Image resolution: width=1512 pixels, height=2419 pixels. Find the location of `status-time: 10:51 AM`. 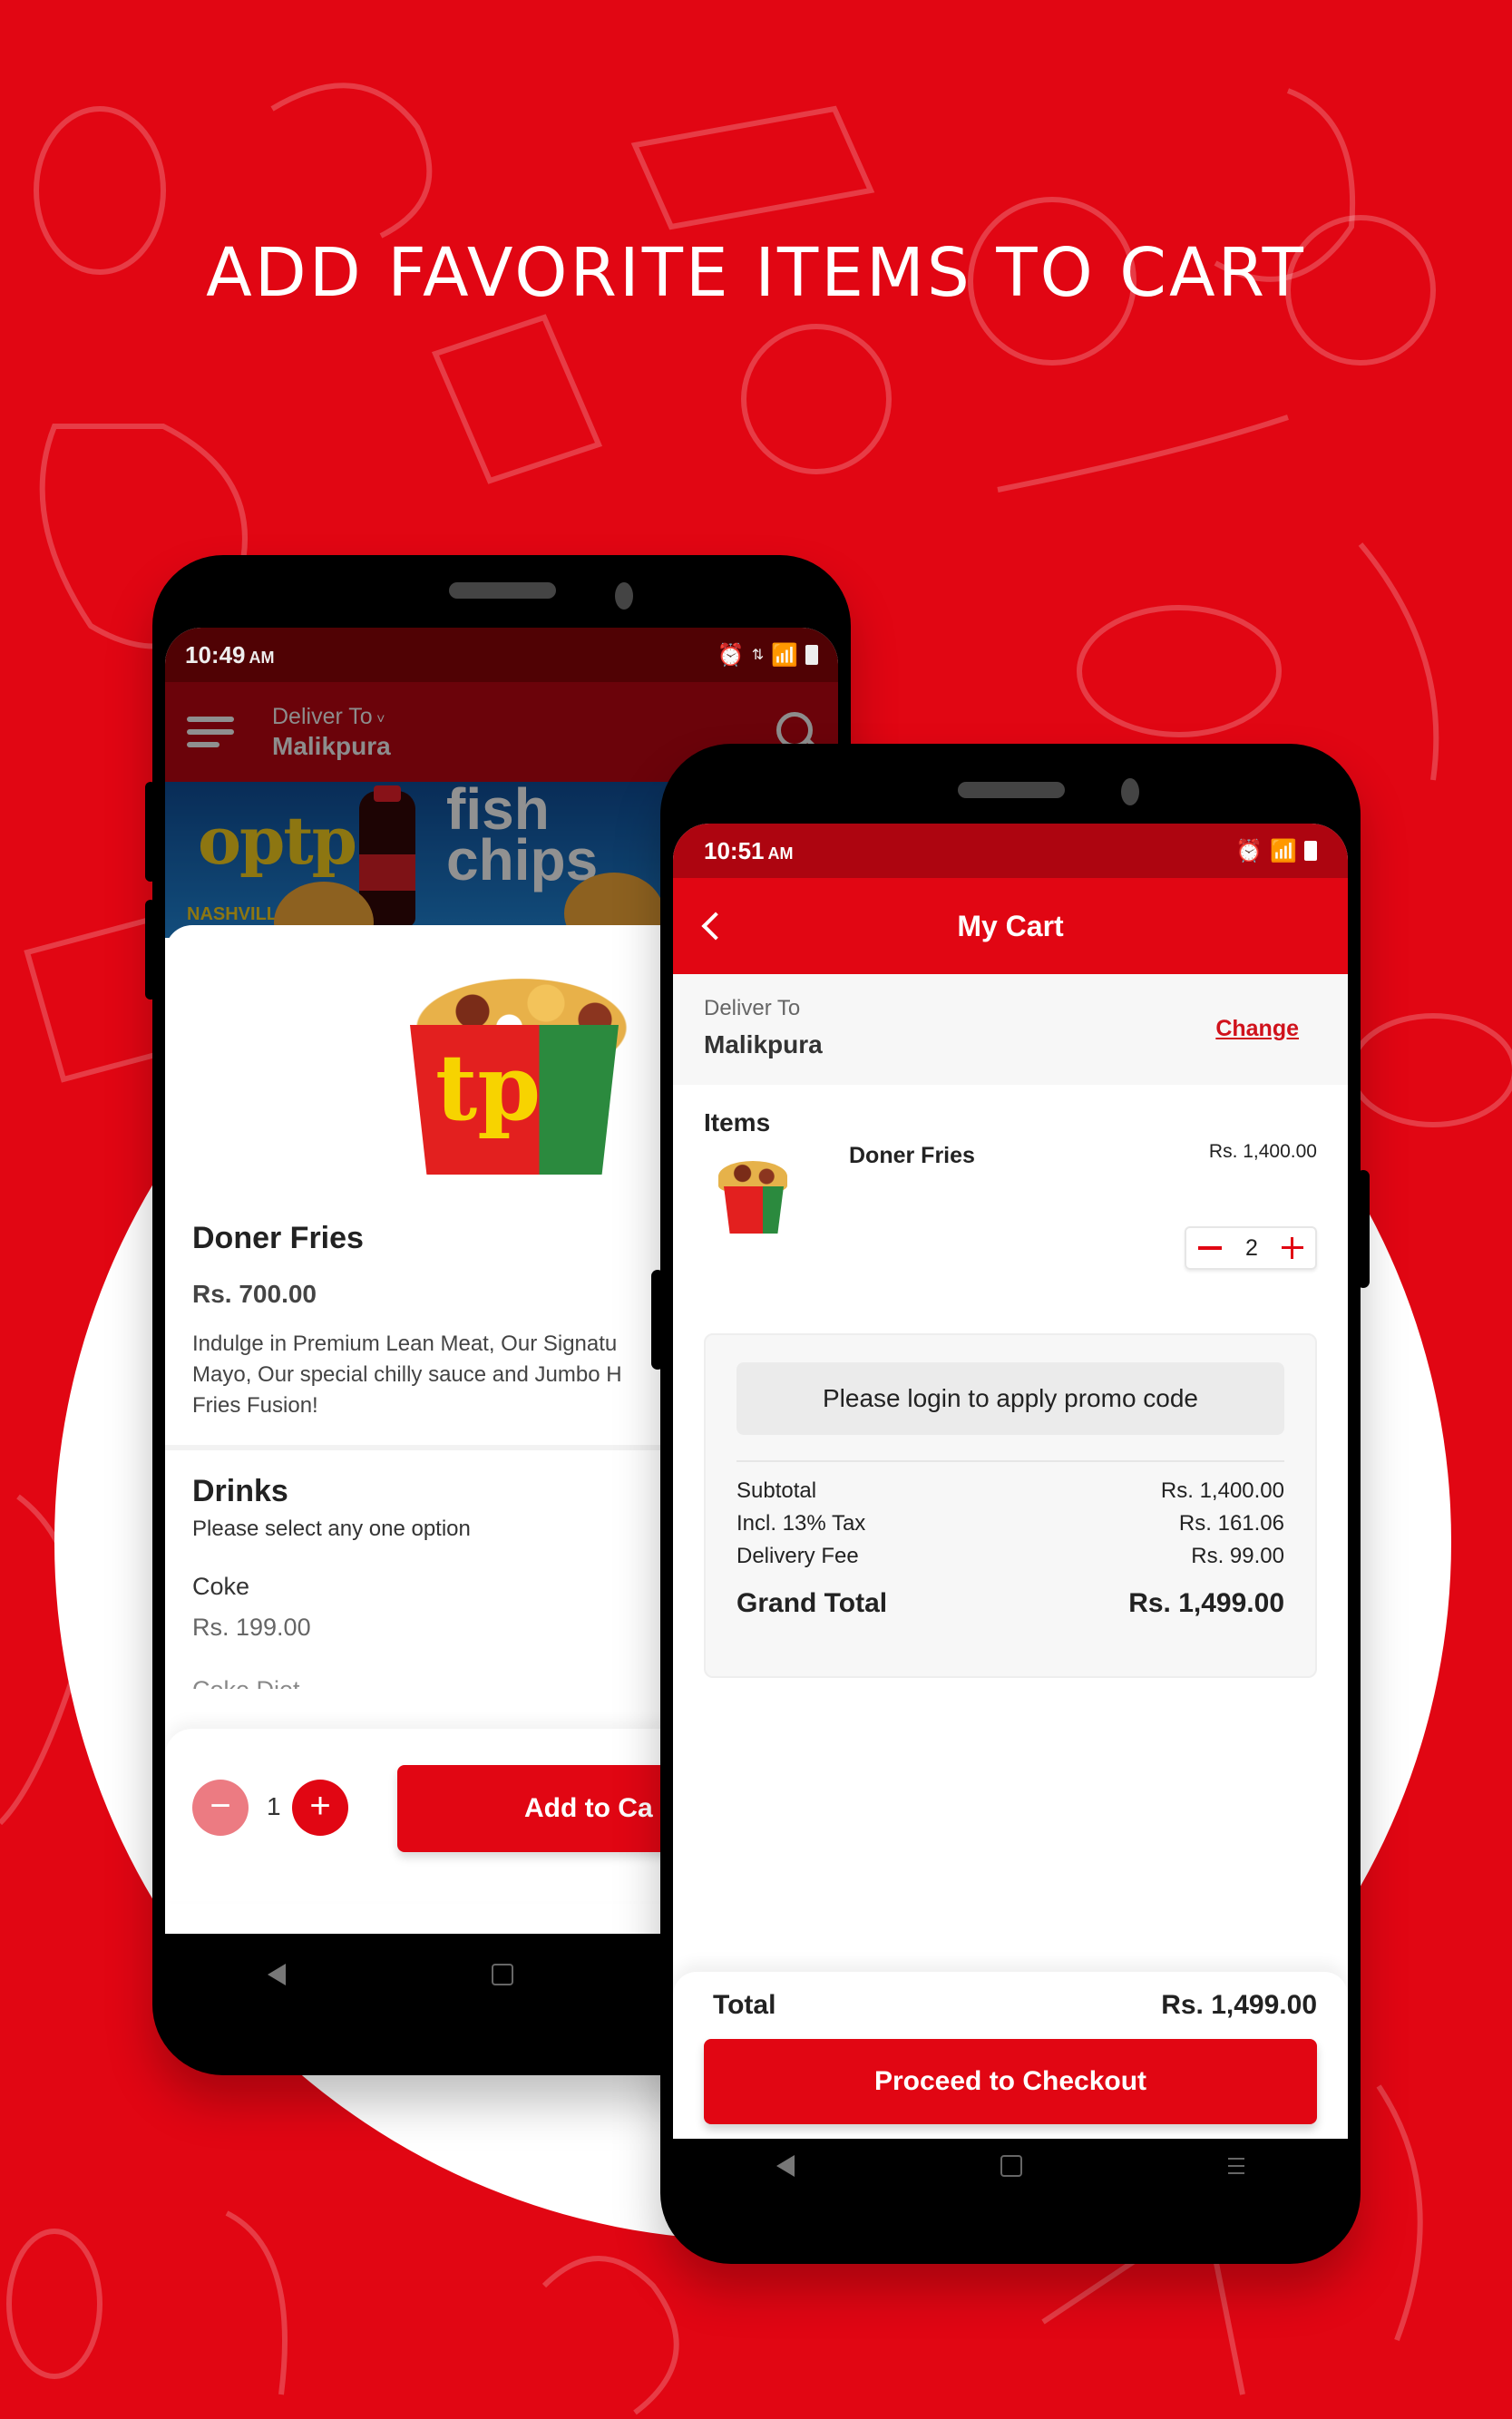

status-time: 10:51 AM is located at coordinates (749, 850).